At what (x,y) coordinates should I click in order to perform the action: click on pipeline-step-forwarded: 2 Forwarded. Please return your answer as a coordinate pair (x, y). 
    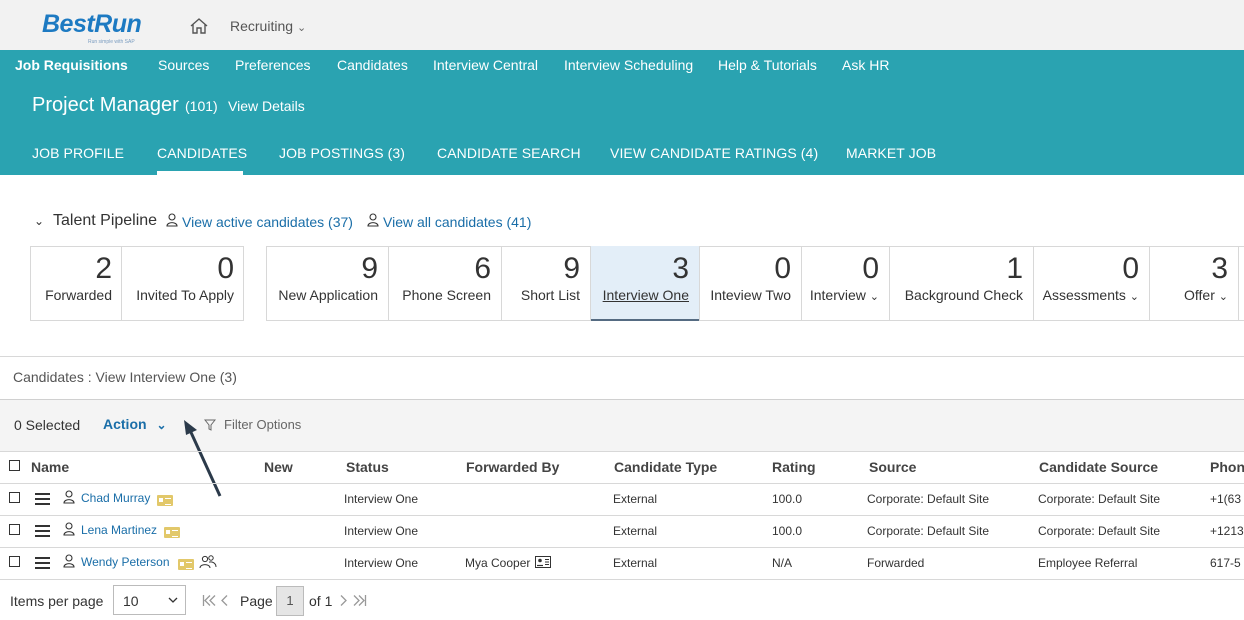
    Looking at the image, I should click on (76, 283).